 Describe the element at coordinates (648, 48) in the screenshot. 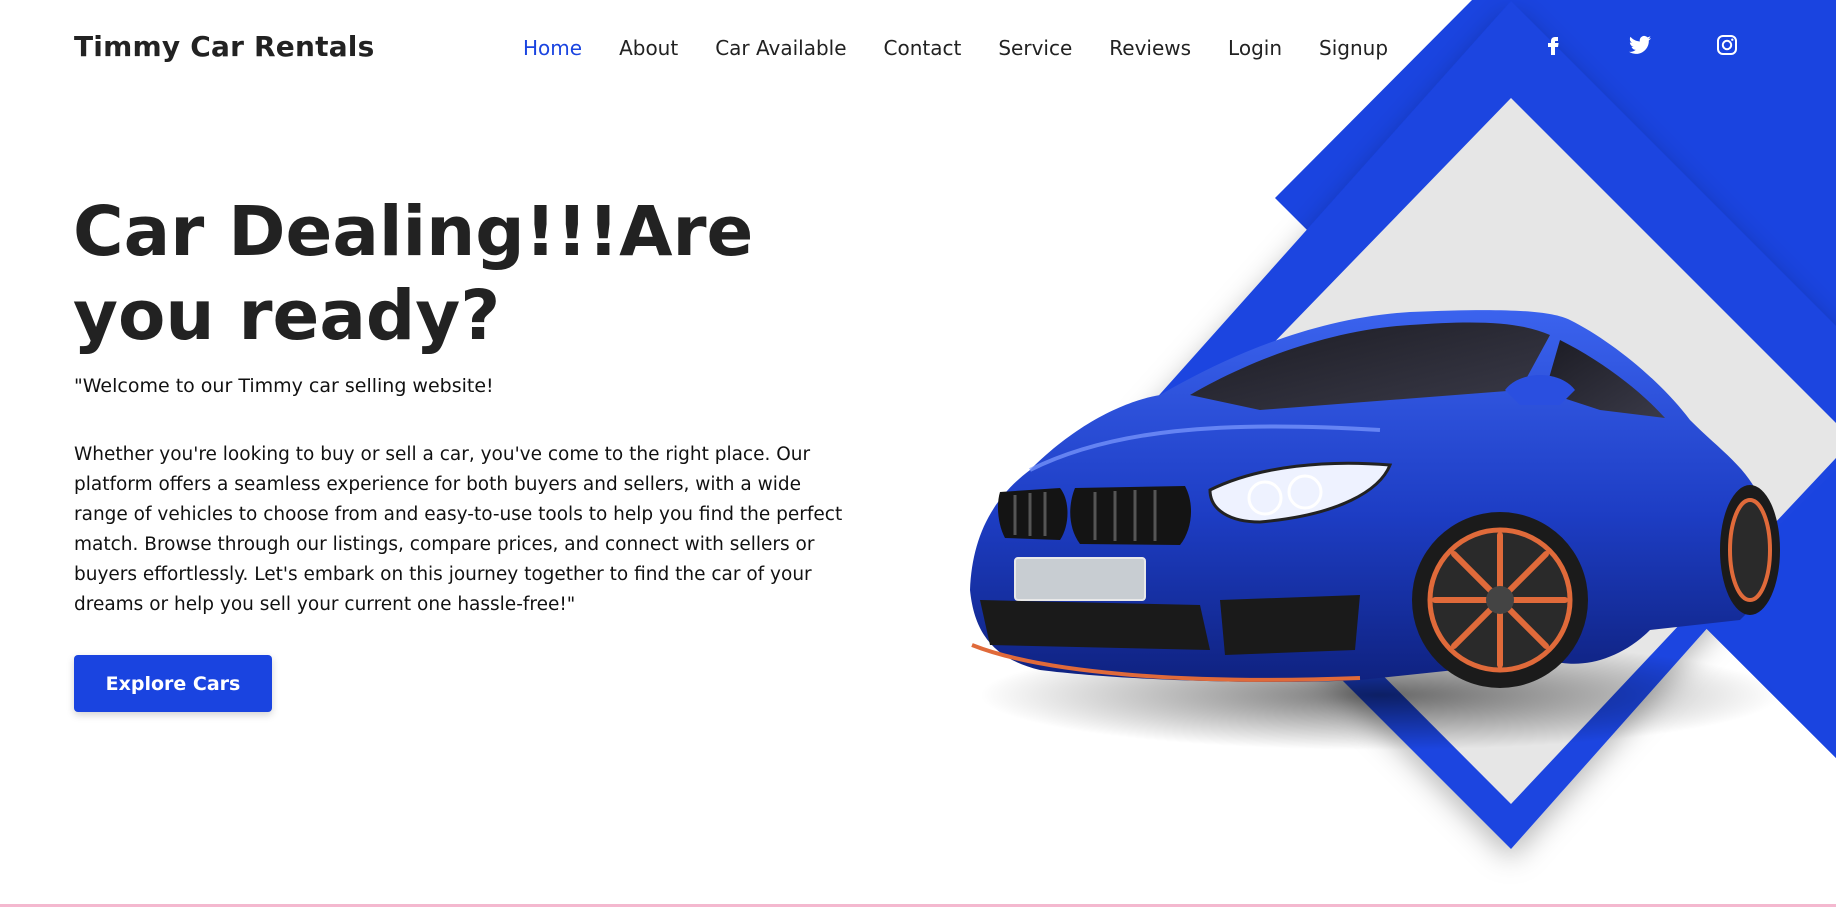

I see `nav-about: About` at that location.